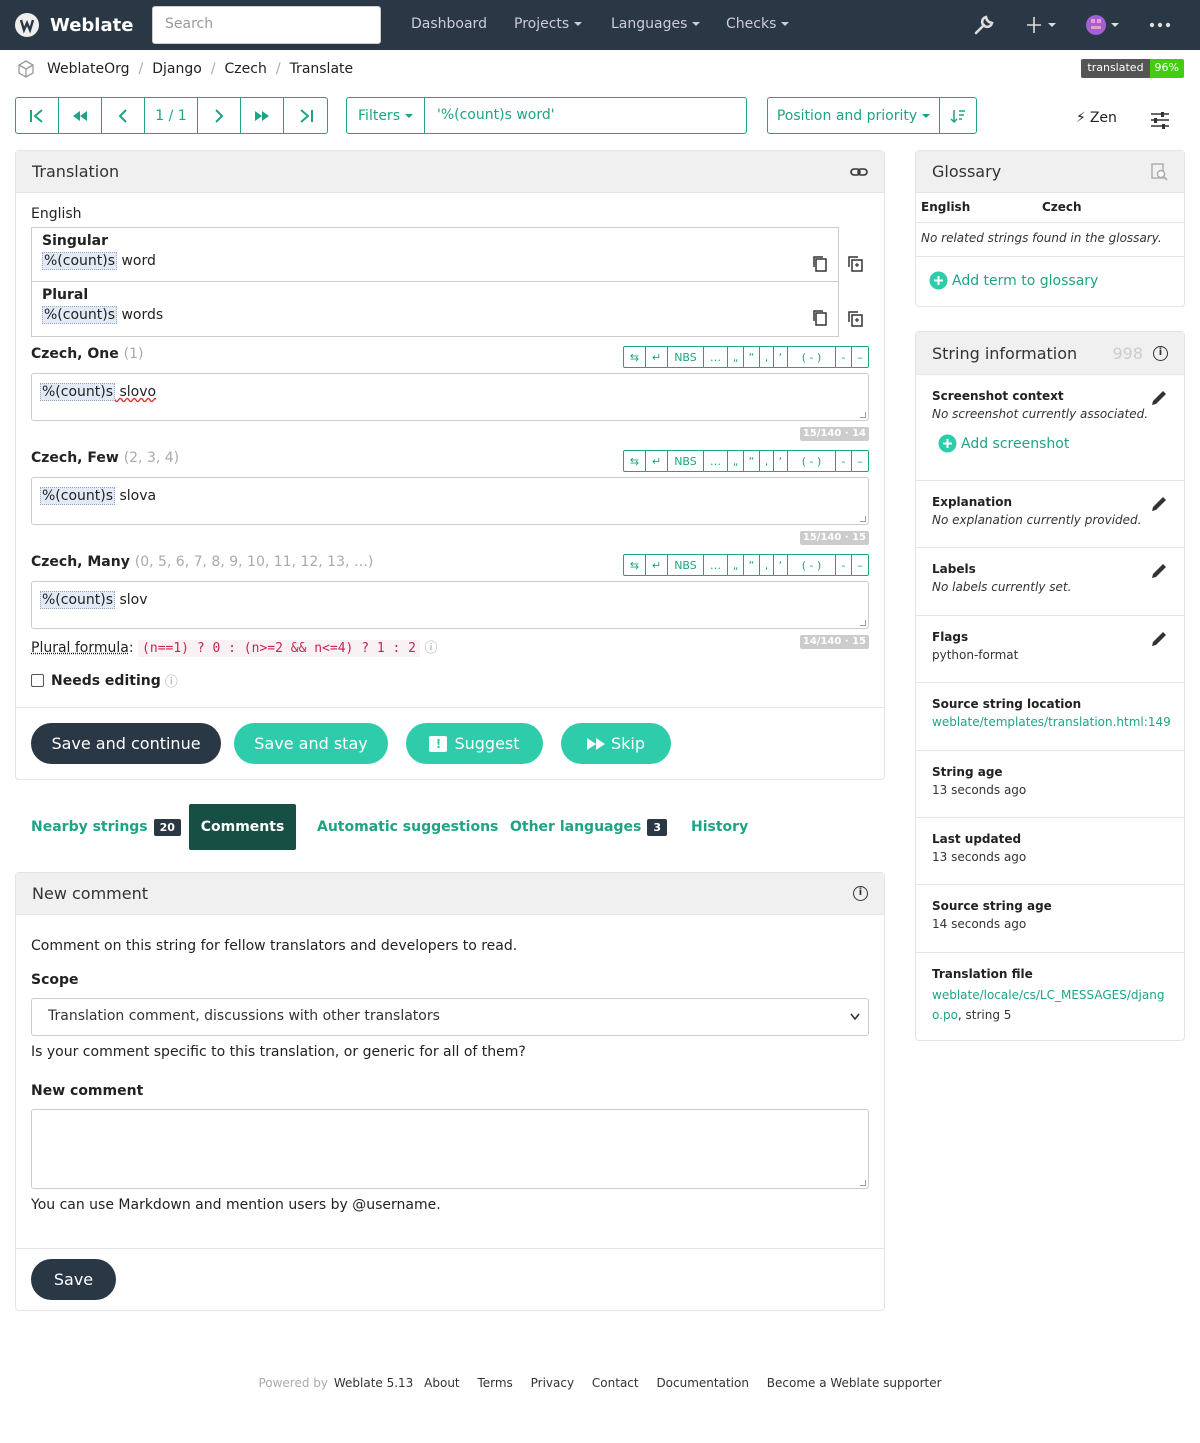  What do you see at coordinates (552, 1383) in the screenshot?
I see `footer-privacy-link: Privacy` at bounding box center [552, 1383].